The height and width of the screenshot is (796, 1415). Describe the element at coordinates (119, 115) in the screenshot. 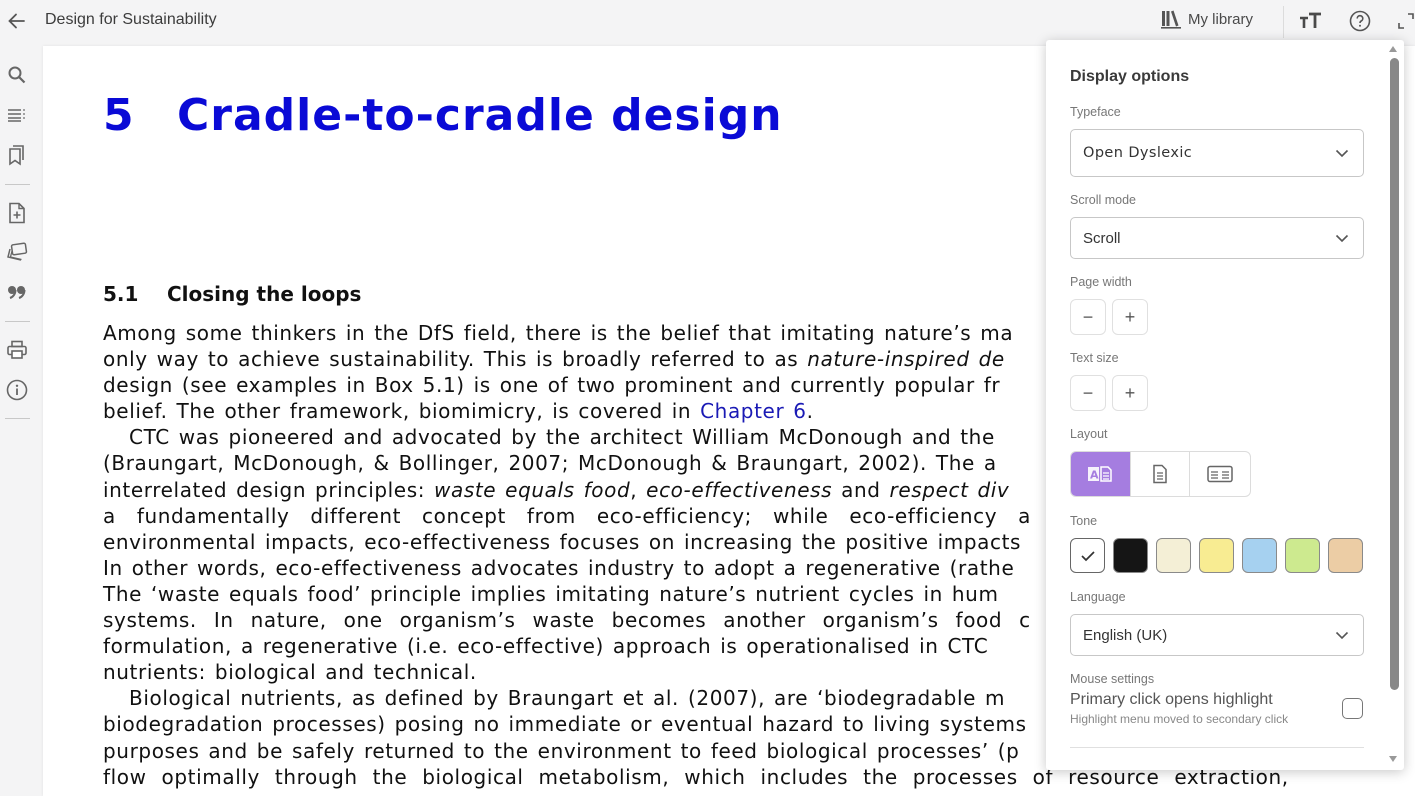

I see `chapter-number: 5` at that location.